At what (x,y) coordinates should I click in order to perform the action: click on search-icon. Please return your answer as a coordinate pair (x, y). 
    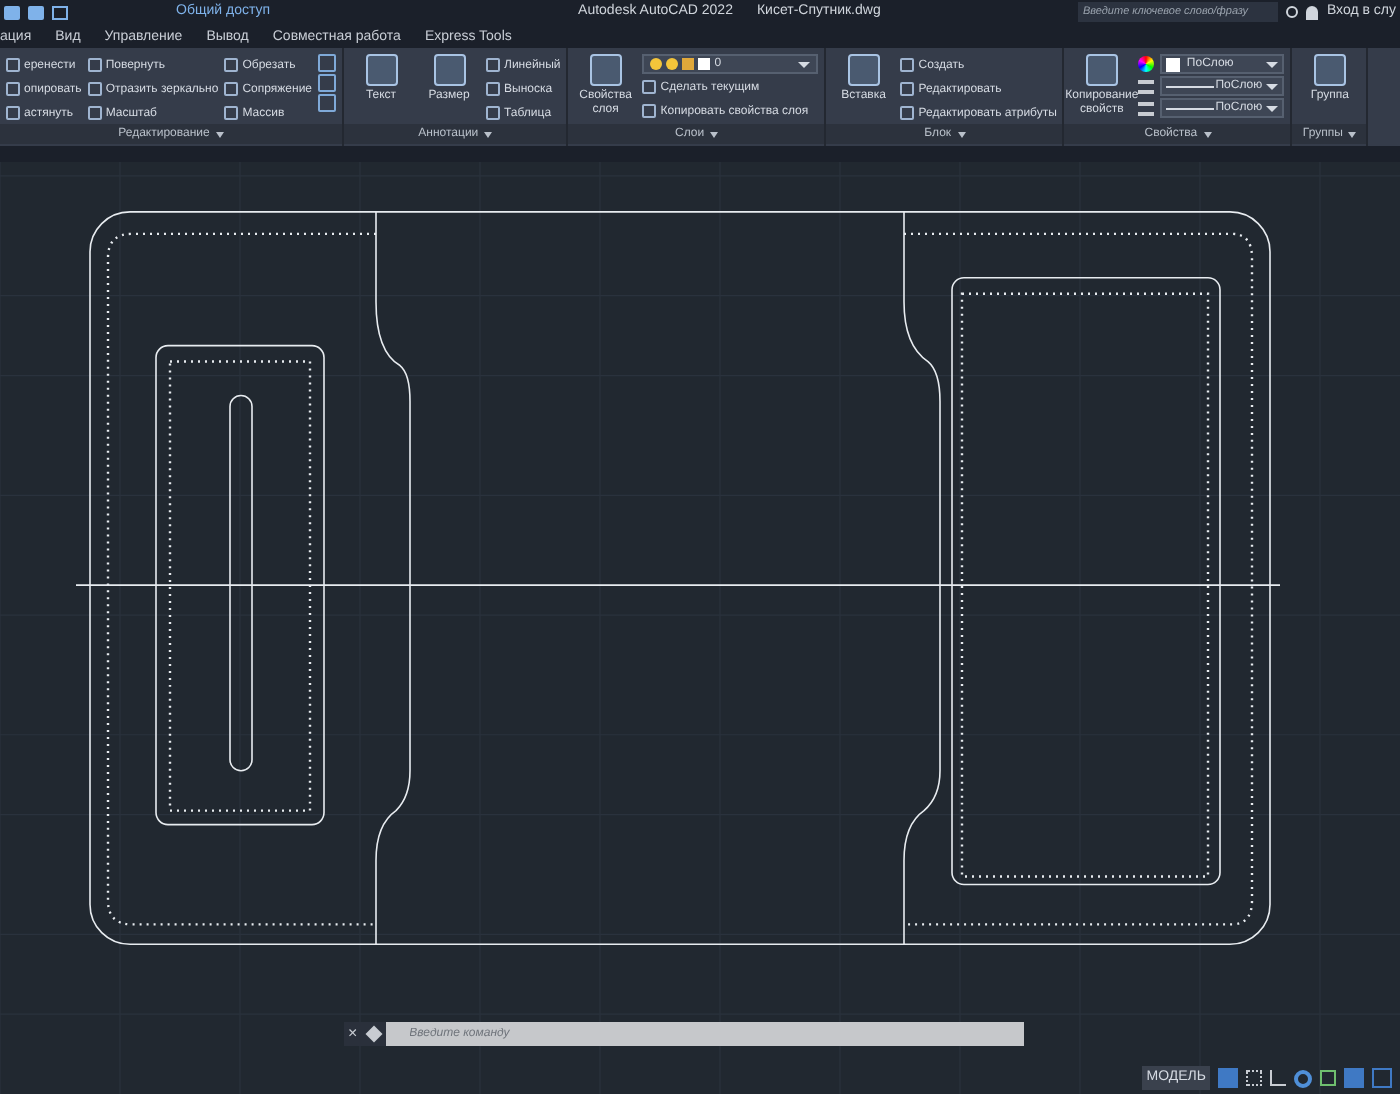
    Looking at the image, I should click on (1292, 12).